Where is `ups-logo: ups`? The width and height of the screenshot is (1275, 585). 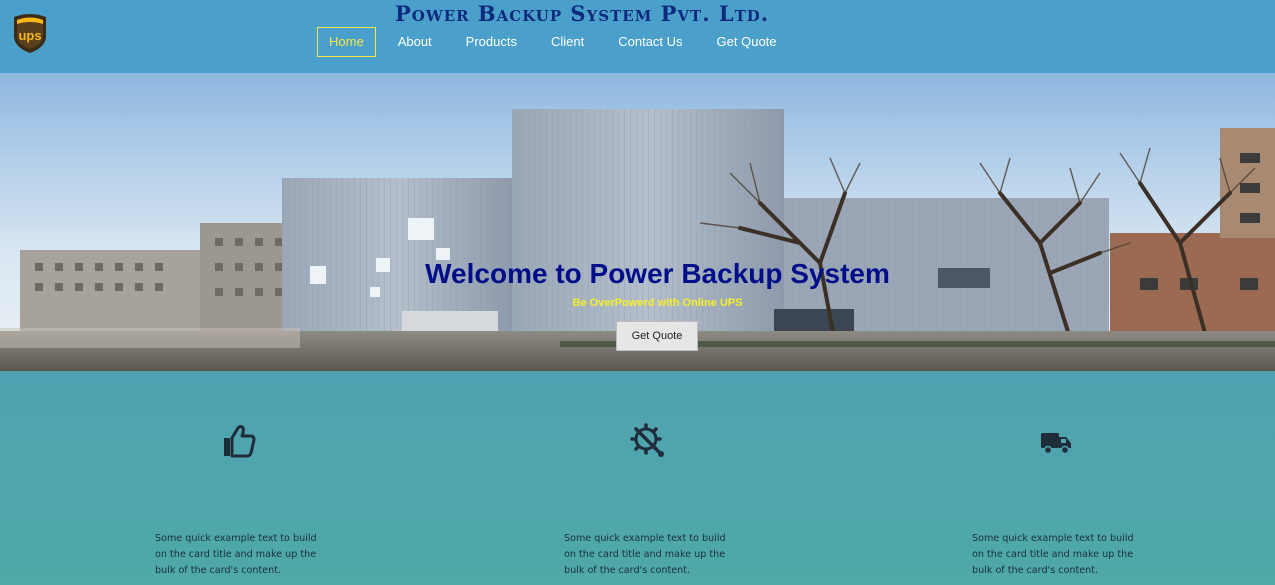
ups-logo: ups is located at coordinates (30, 33).